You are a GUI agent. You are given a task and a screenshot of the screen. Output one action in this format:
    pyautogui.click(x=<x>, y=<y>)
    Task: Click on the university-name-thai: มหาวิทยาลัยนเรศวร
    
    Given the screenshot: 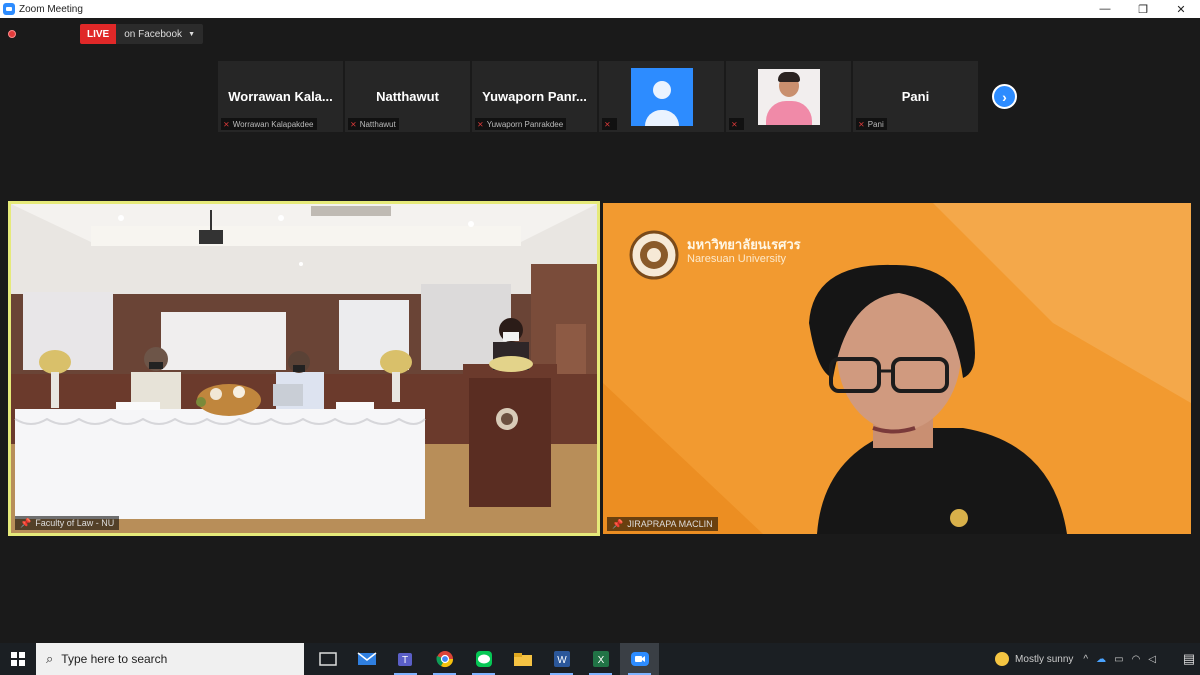 What is the action you would take?
    pyautogui.click(x=744, y=244)
    